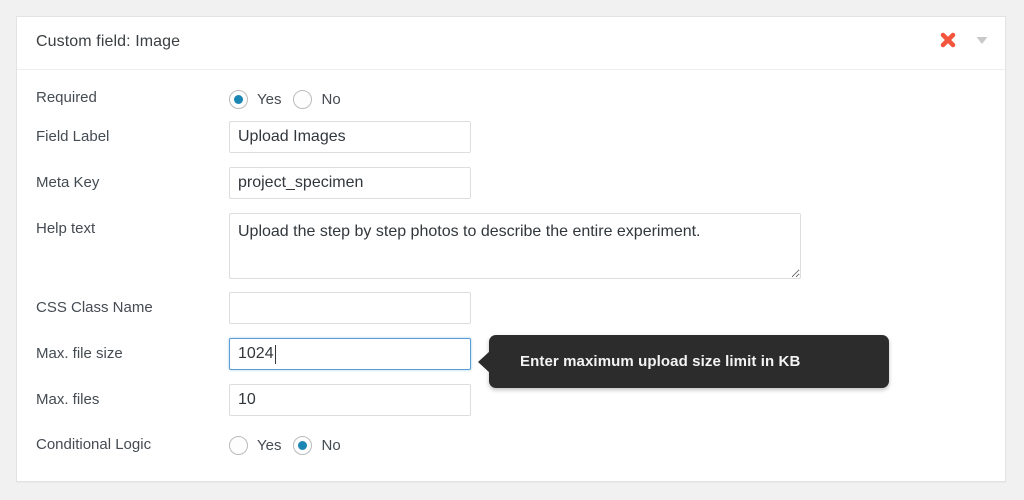 The image size is (1024, 500). What do you see at coordinates (94, 444) in the screenshot?
I see `label-conditional-logic: Conditional Logic` at bounding box center [94, 444].